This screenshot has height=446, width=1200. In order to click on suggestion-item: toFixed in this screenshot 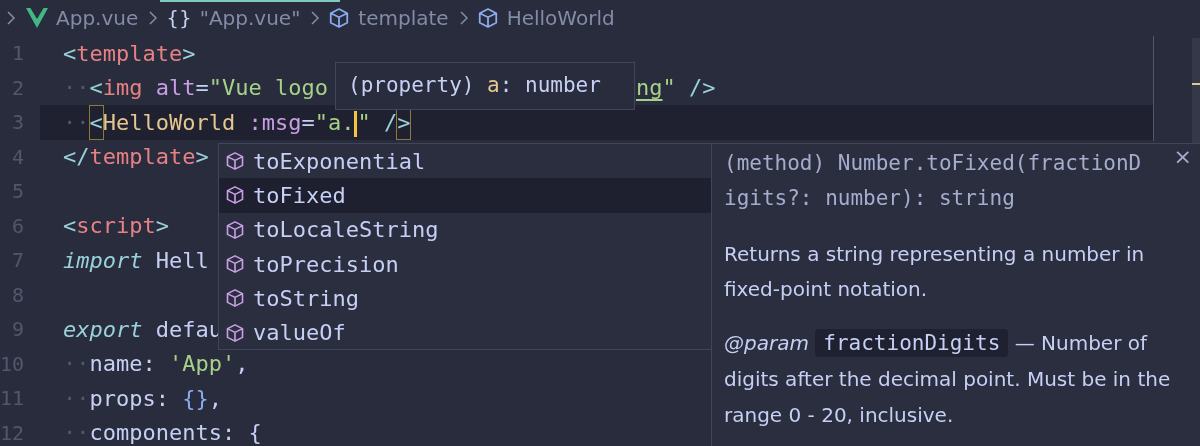, I will do `click(465, 195)`.